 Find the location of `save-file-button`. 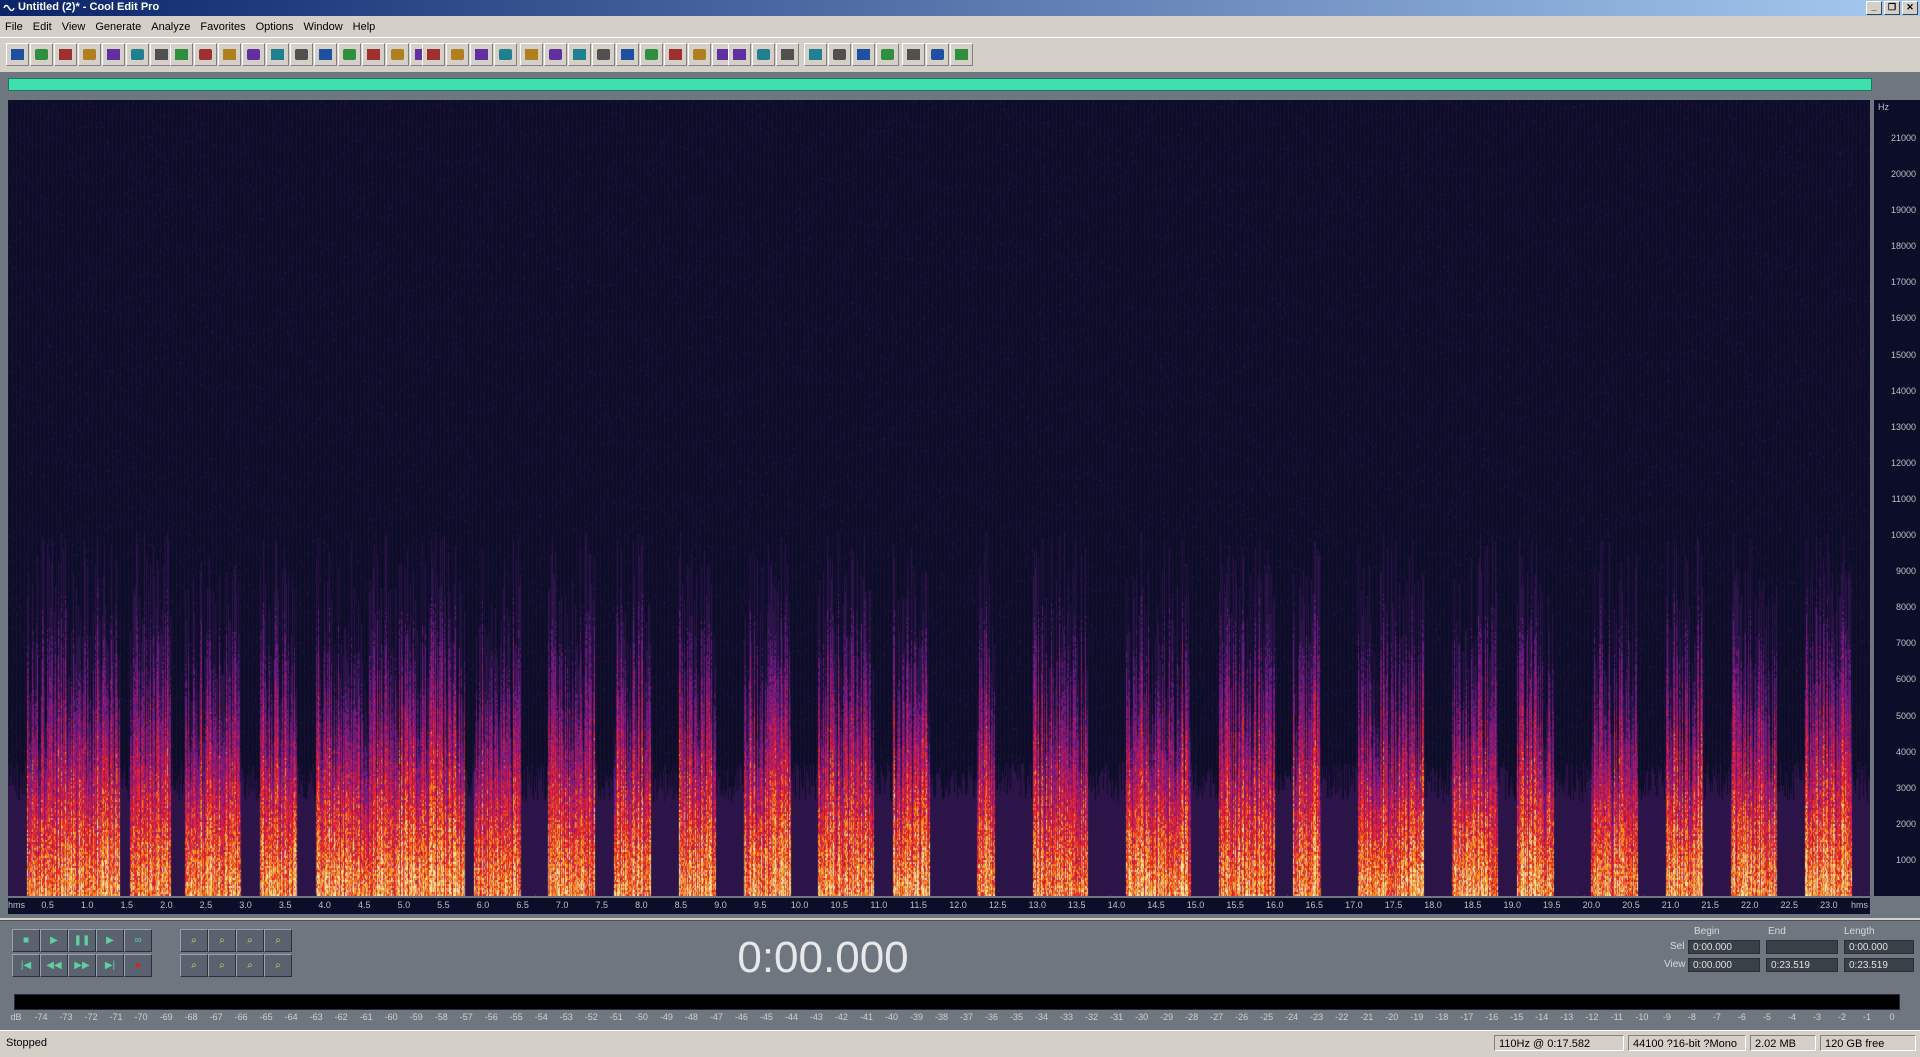

save-file-button is located at coordinates (113, 54).